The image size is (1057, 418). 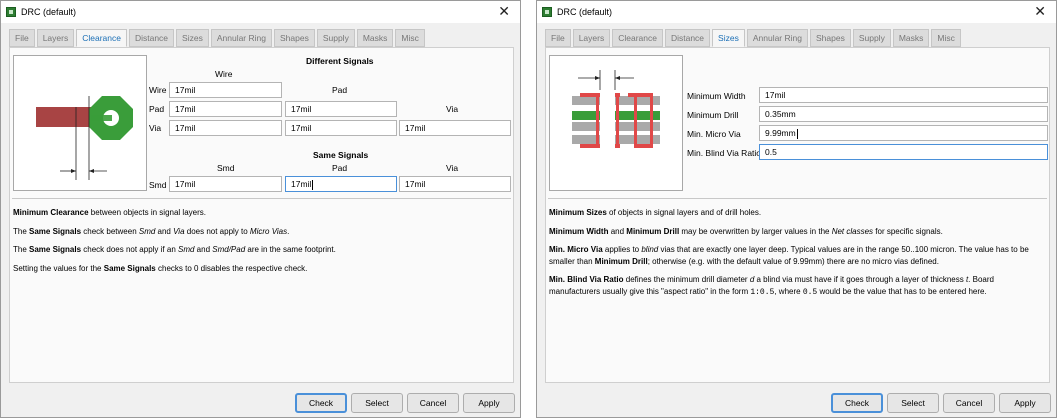 I want to click on help-text: applies to, so click(x=622, y=249).